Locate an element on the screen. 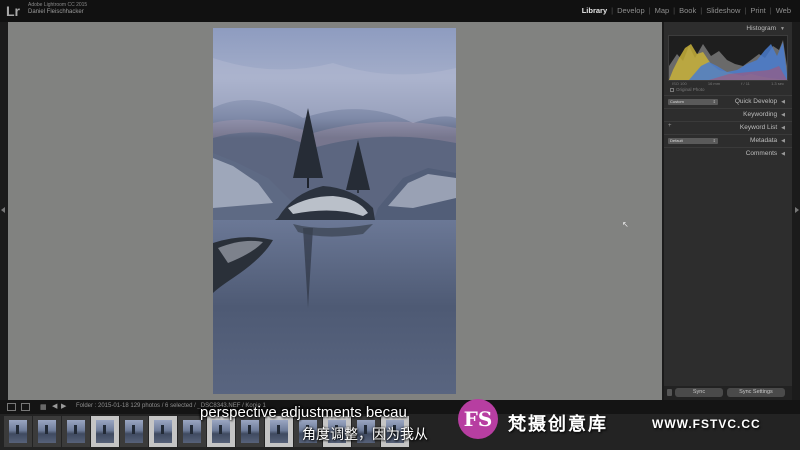 This screenshot has height=450, width=800. keyword-list-label-wrap: Keyword List ◀ is located at coordinates (762, 127).